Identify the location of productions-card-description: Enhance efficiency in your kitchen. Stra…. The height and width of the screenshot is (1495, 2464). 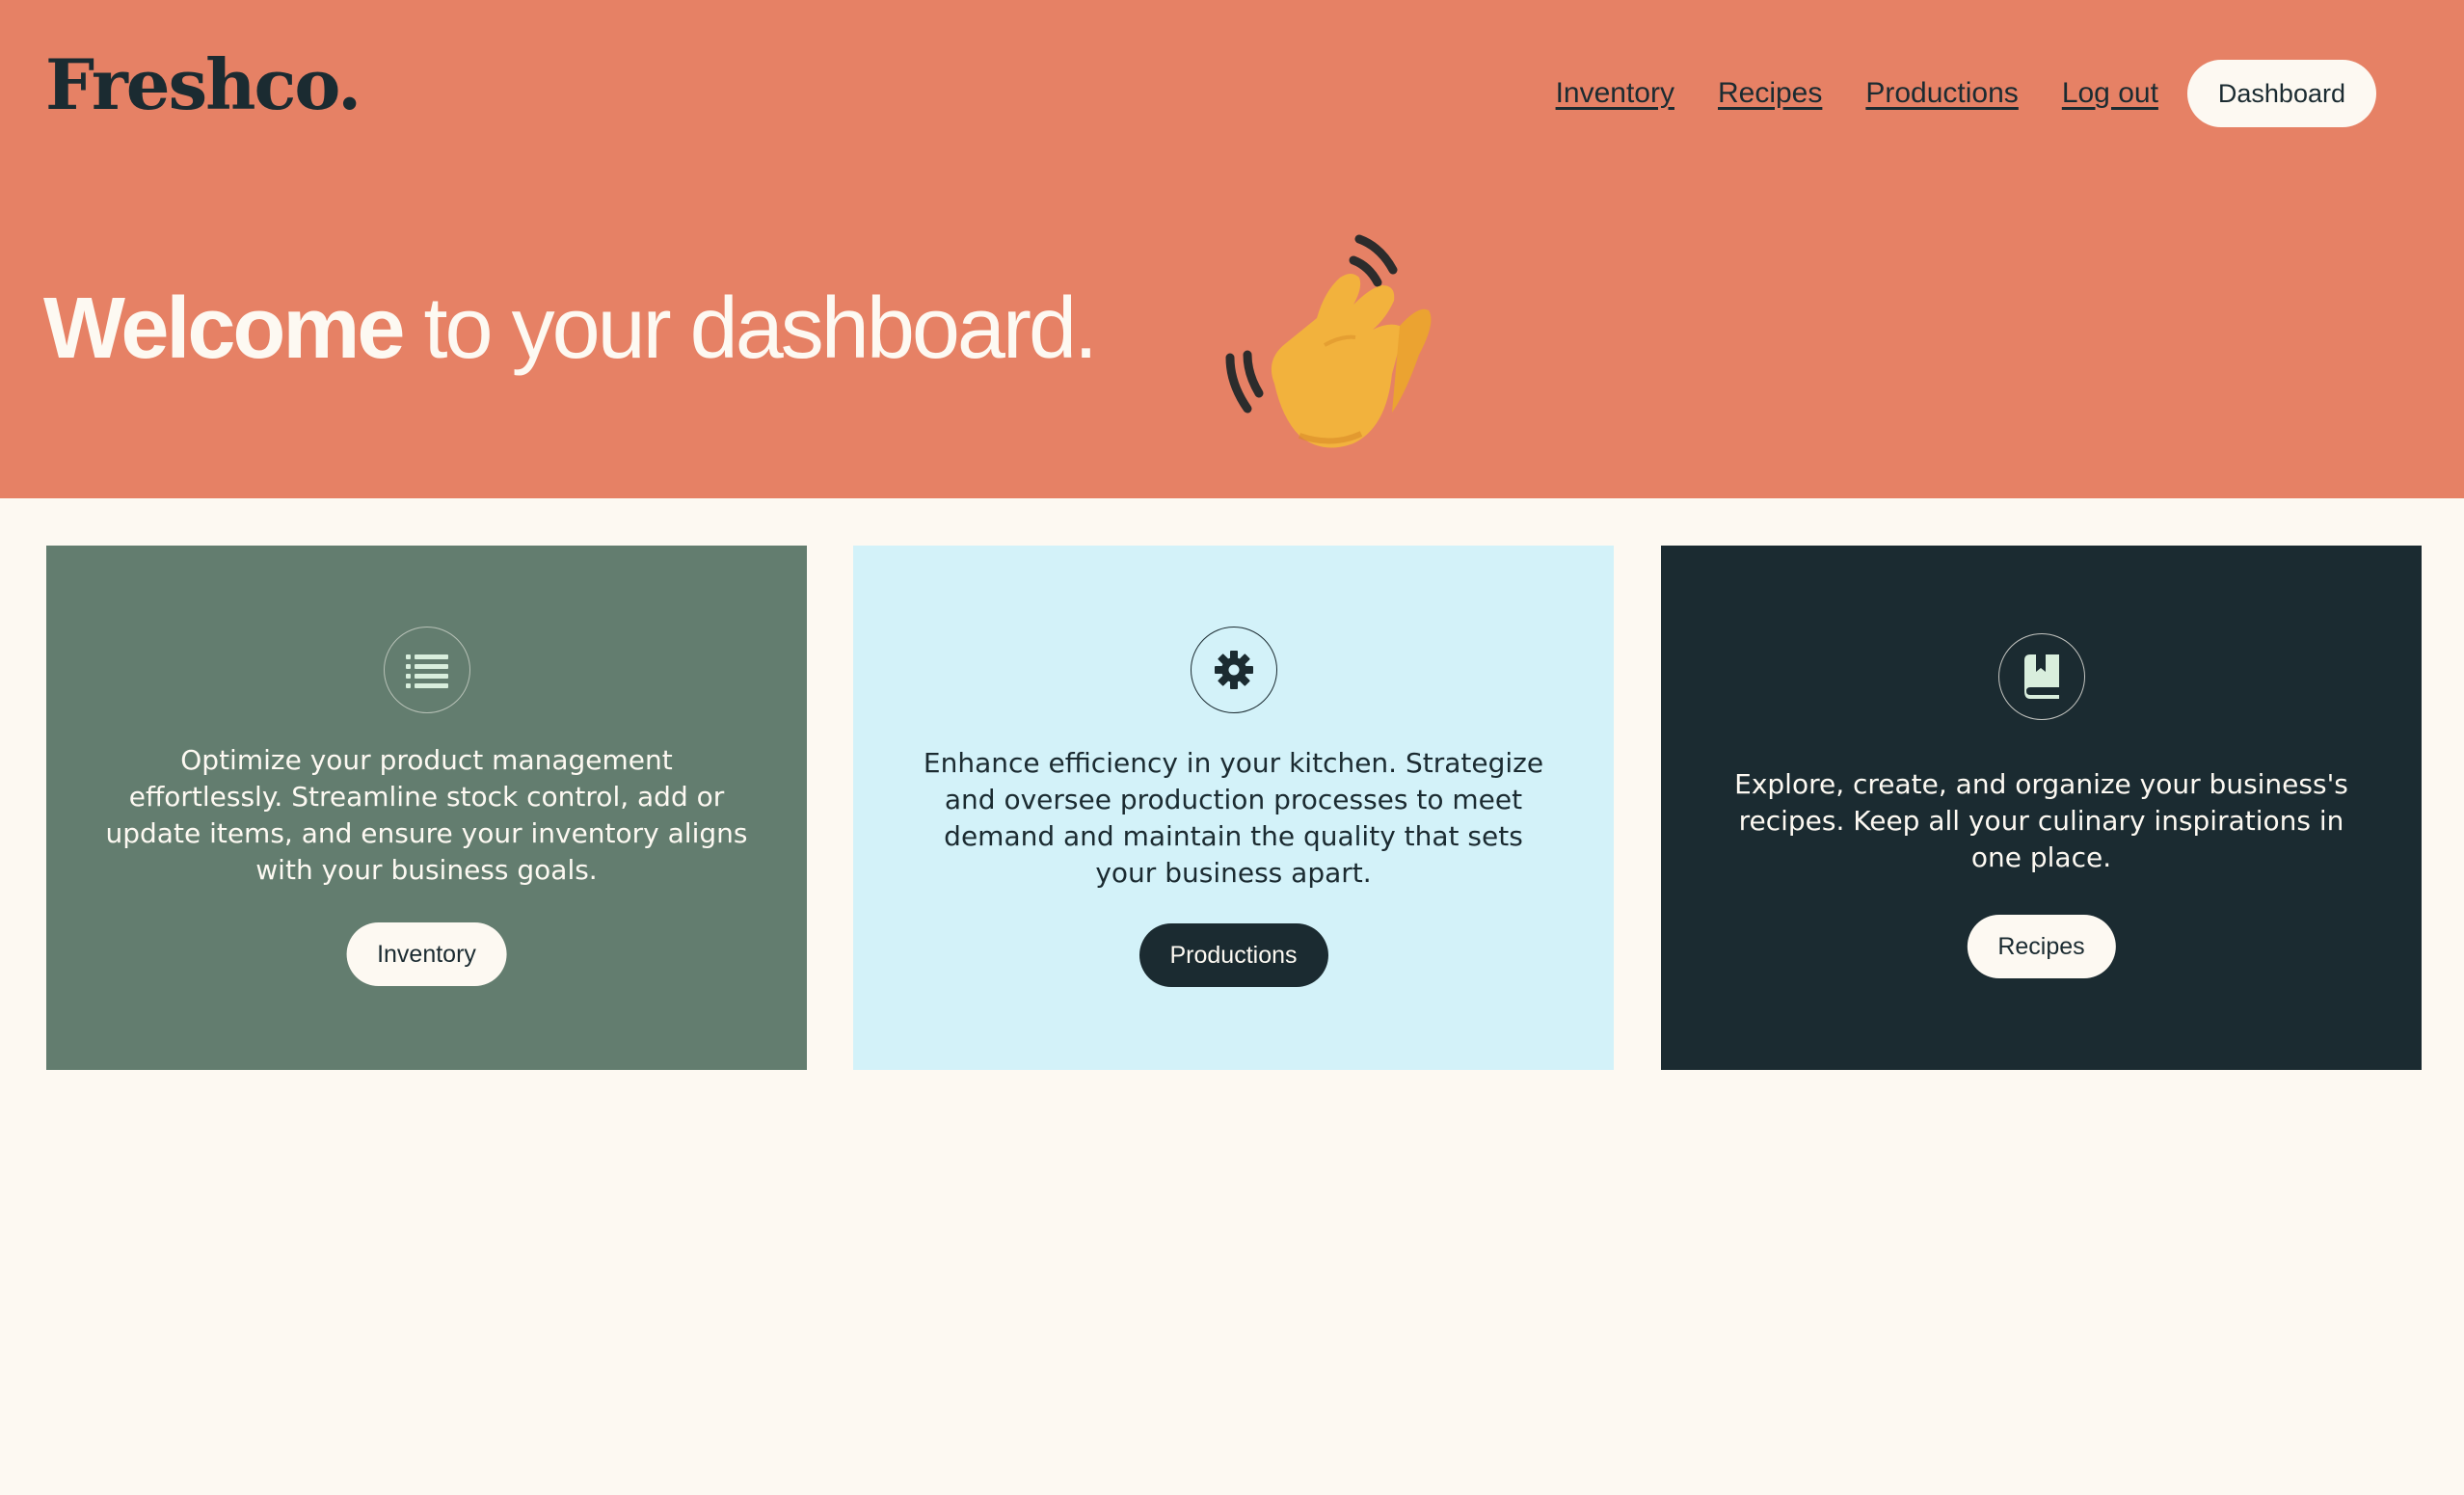
(1234, 818).